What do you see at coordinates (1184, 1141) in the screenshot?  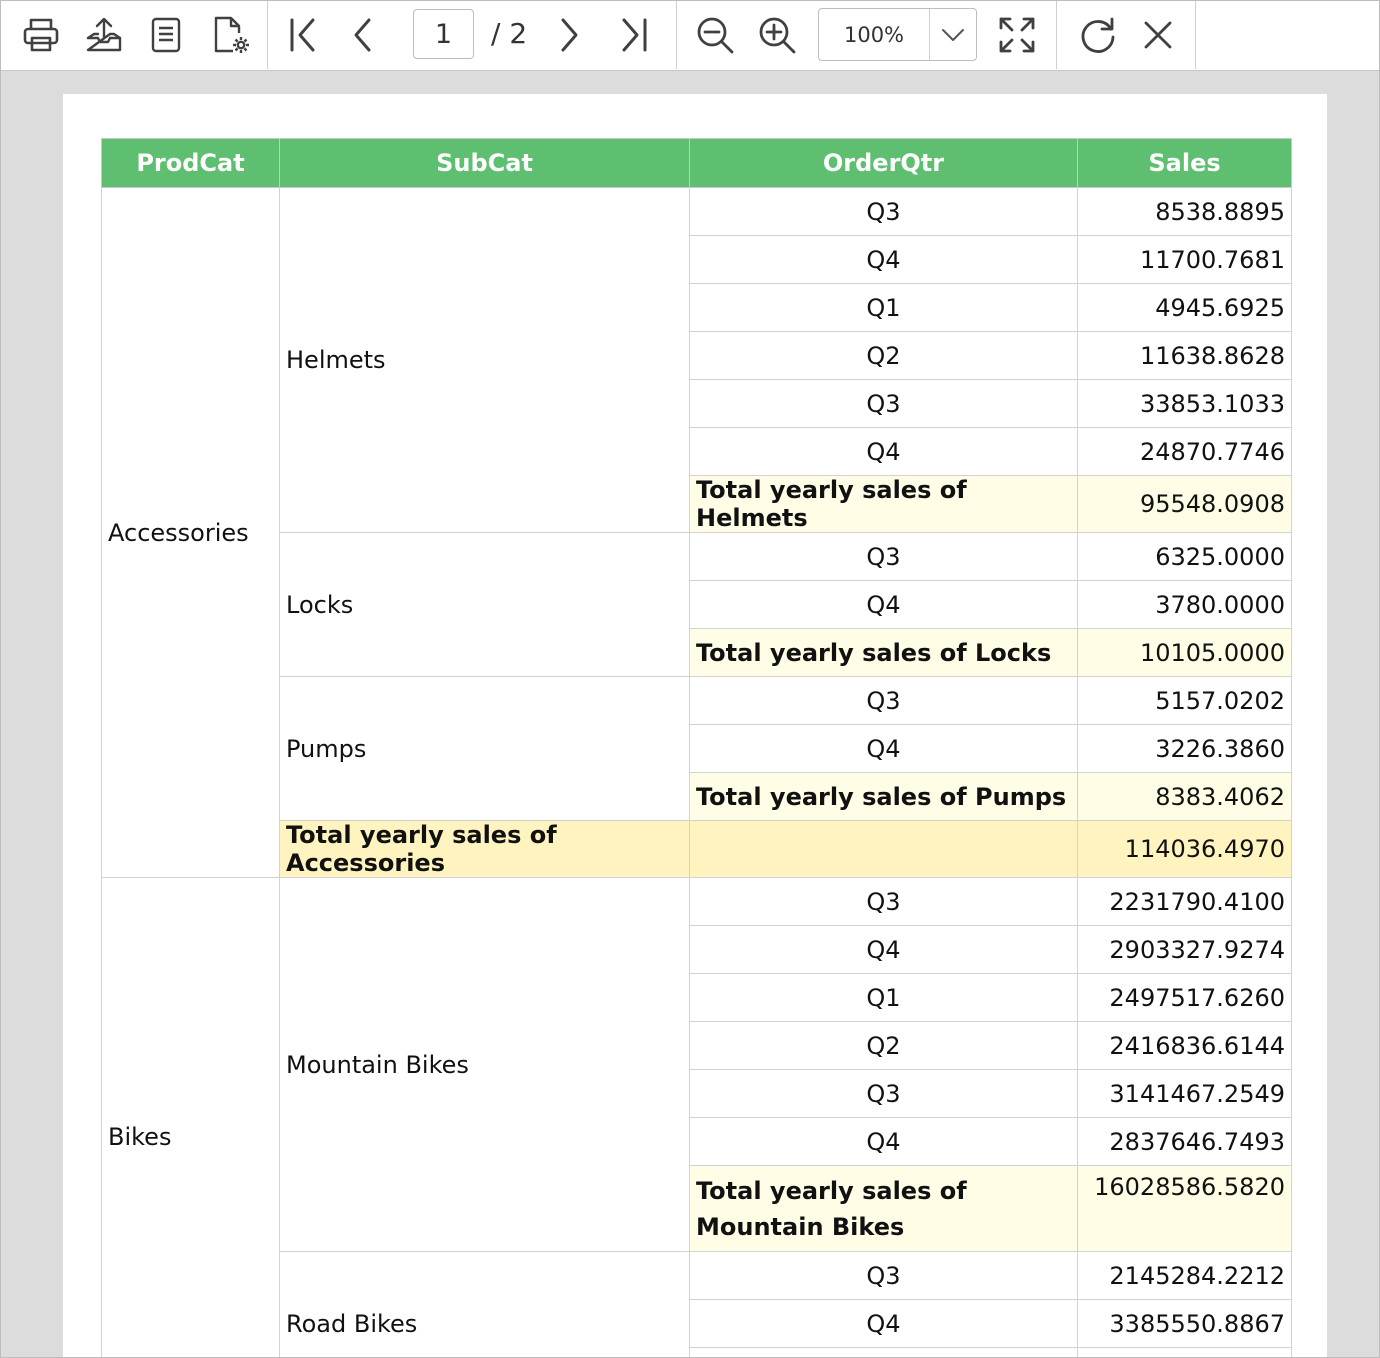 I see `sales-cell: 2837646.7493` at bounding box center [1184, 1141].